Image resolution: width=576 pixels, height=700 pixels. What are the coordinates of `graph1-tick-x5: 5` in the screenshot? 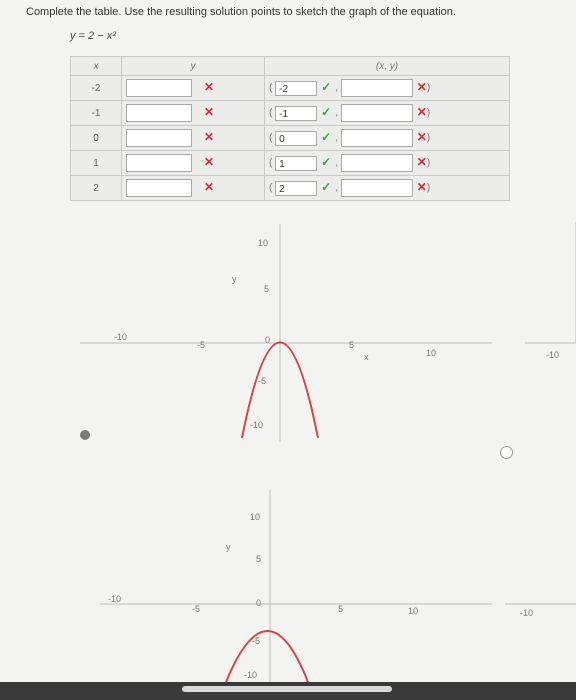 It's located at (351, 345).